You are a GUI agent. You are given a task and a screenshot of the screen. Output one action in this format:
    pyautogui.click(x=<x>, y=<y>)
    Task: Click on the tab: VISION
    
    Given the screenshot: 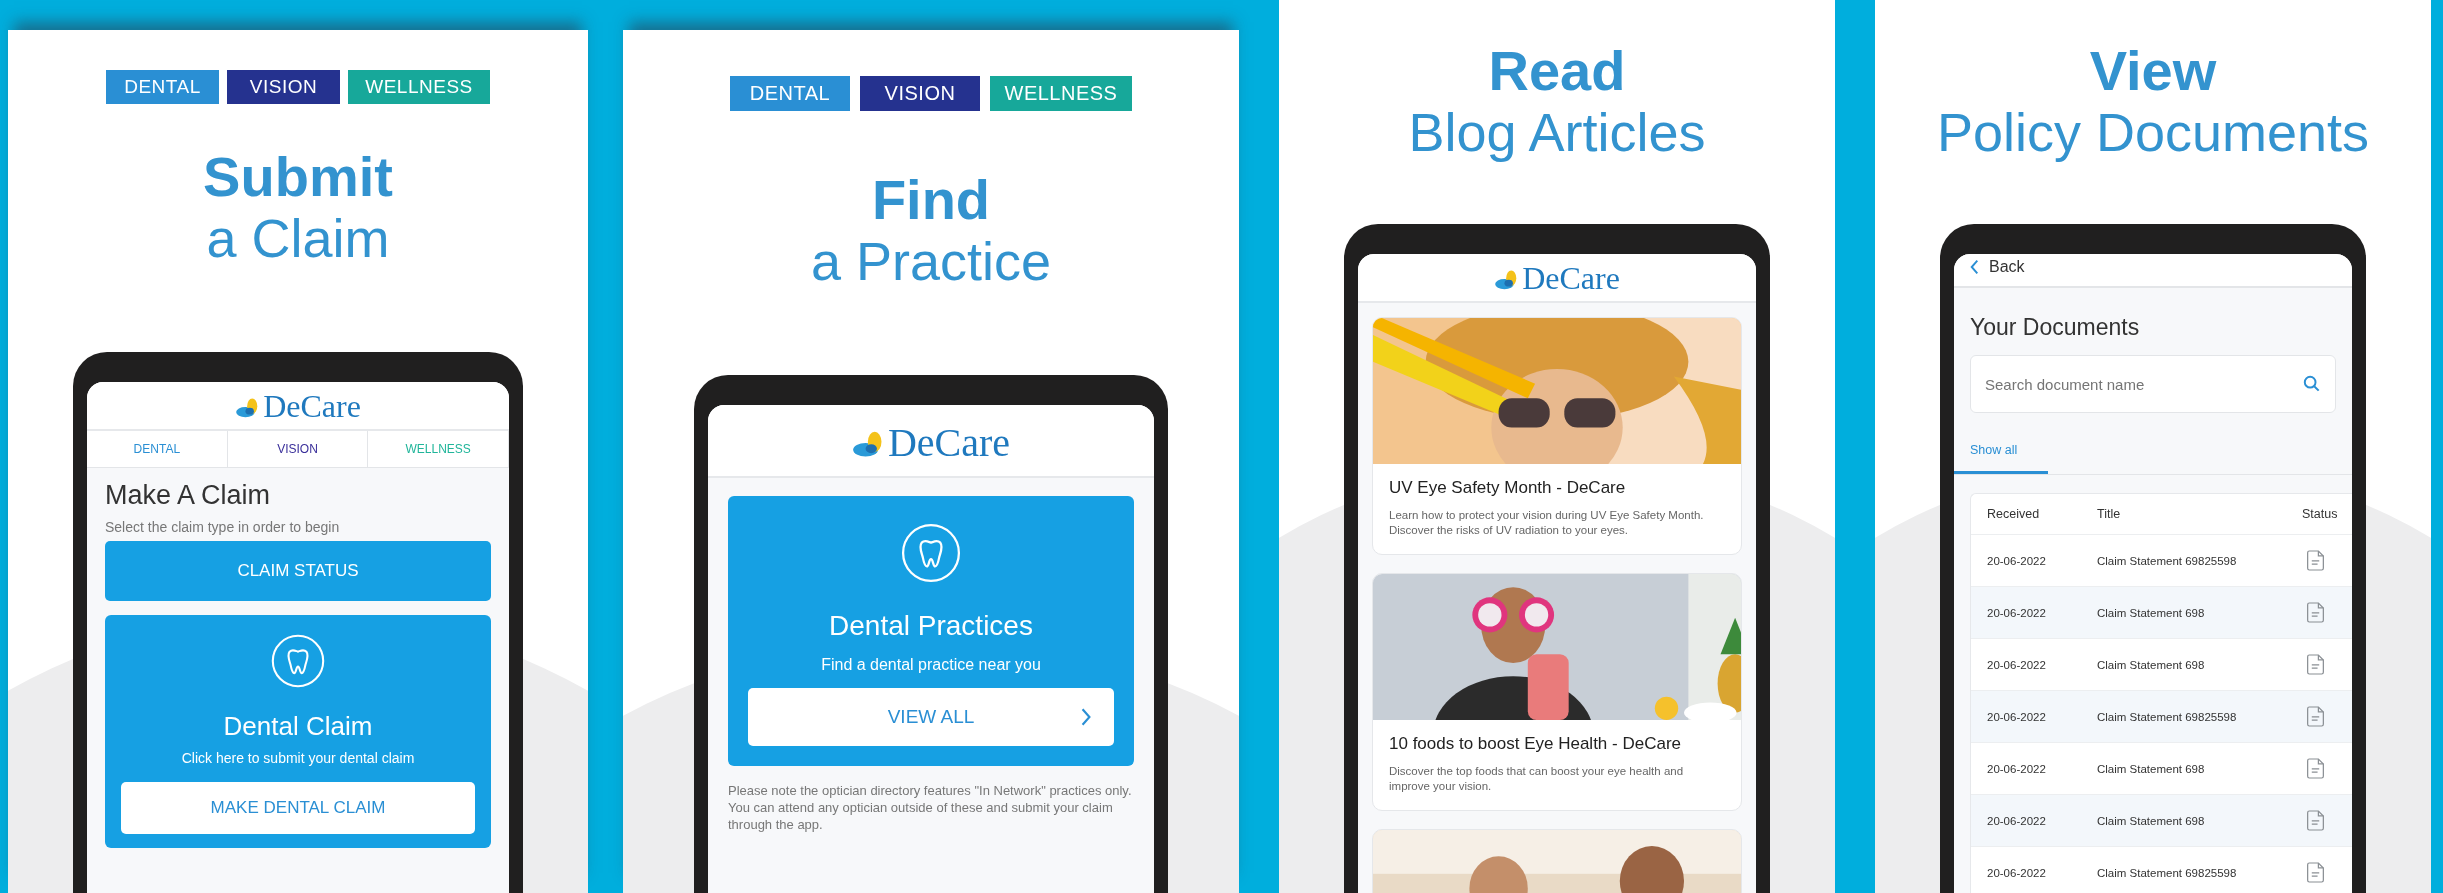 What is the action you would take?
    pyautogui.click(x=298, y=449)
    